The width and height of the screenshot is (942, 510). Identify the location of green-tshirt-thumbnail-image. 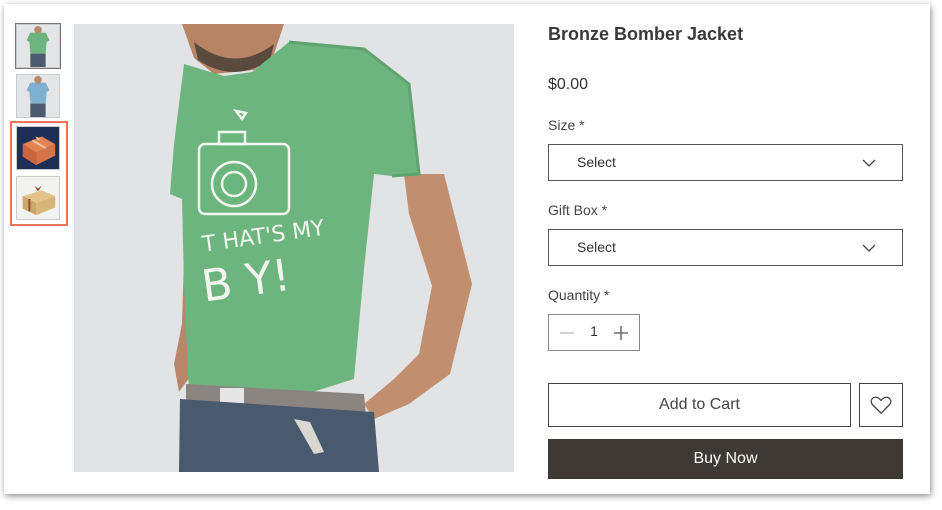
(38, 46).